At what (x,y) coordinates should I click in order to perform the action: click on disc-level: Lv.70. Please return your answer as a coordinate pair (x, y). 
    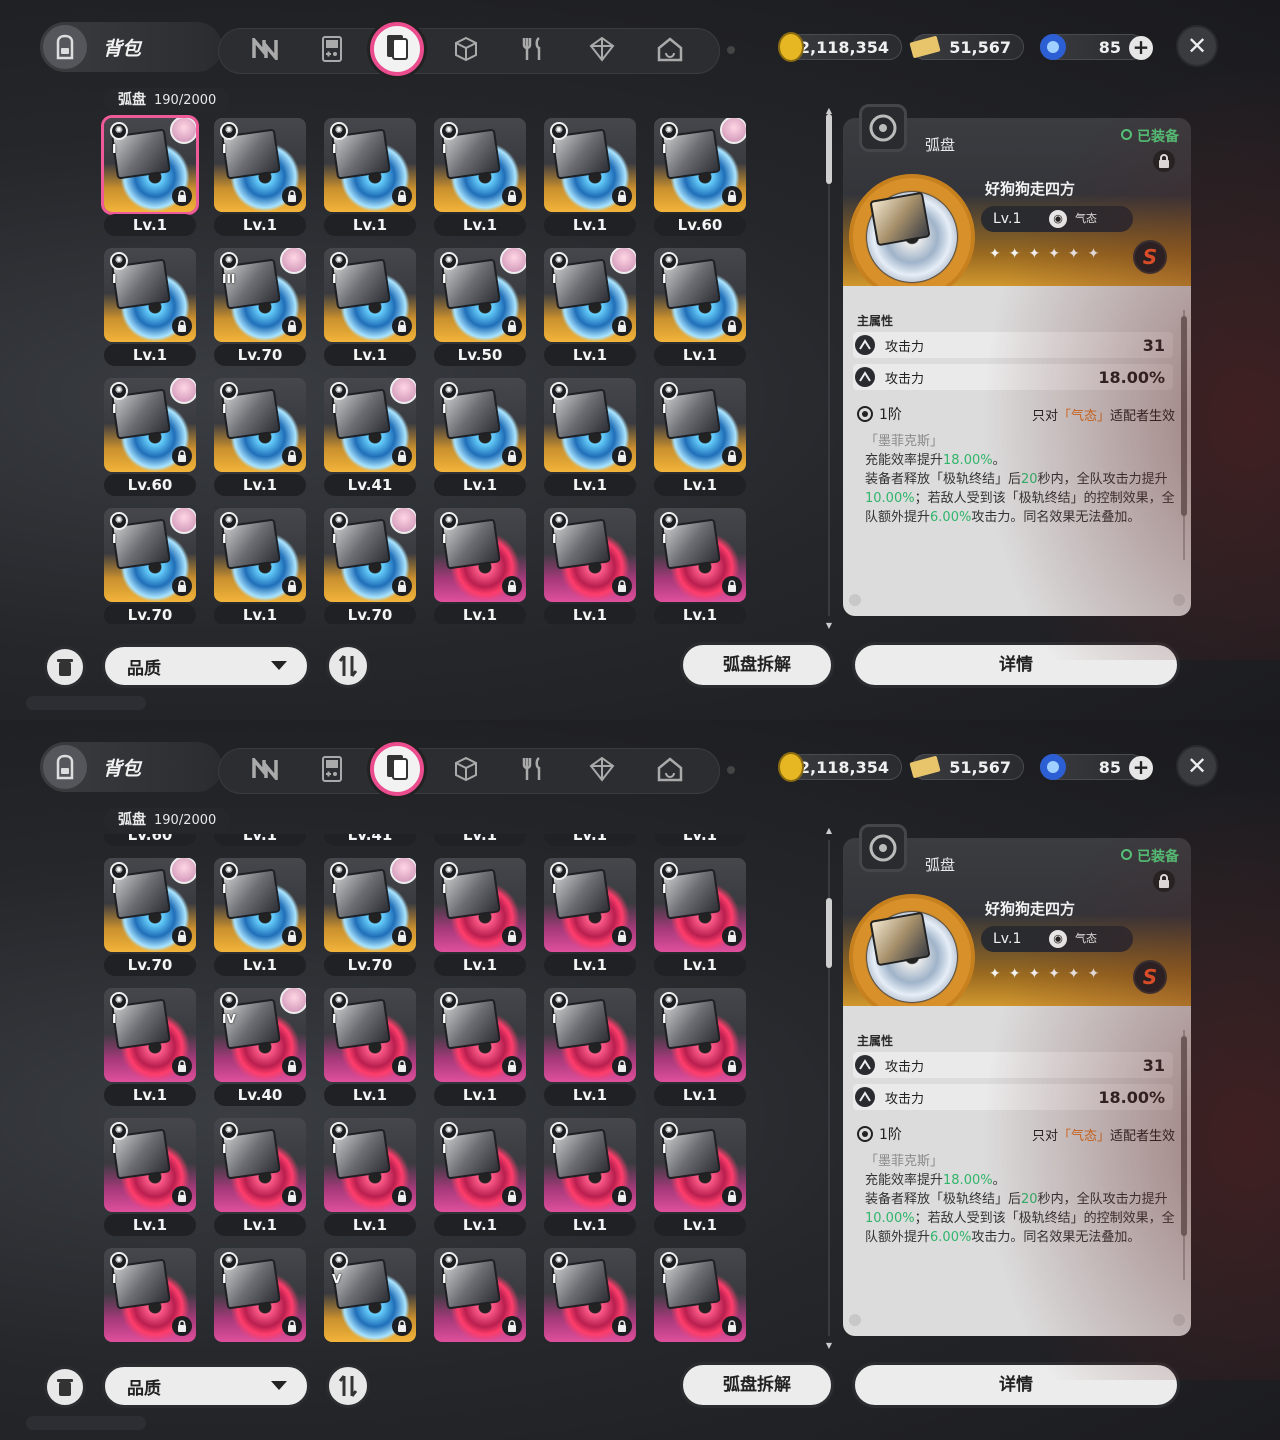
    Looking at the image, I should click on (370, 965).